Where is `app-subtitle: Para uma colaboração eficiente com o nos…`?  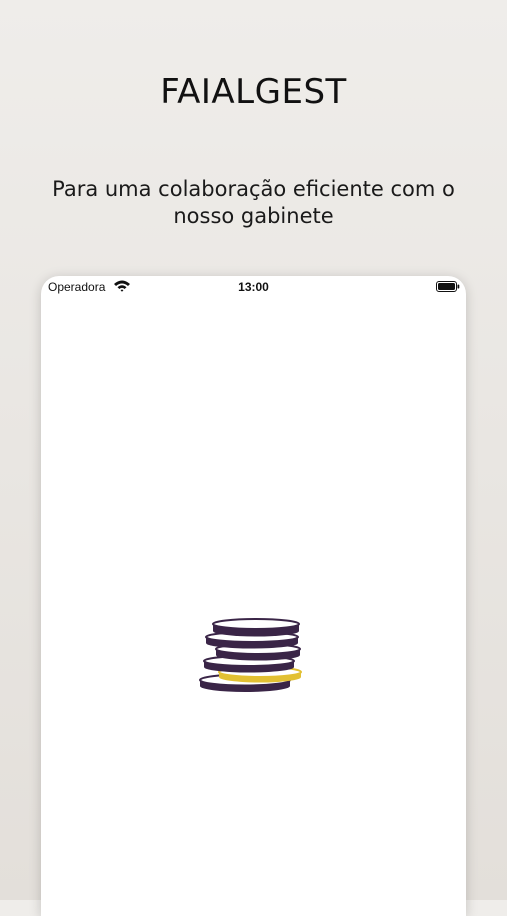 app-subtitle: Para uma colaboração eficiente com o nos… is located at coordinates (253, 202).